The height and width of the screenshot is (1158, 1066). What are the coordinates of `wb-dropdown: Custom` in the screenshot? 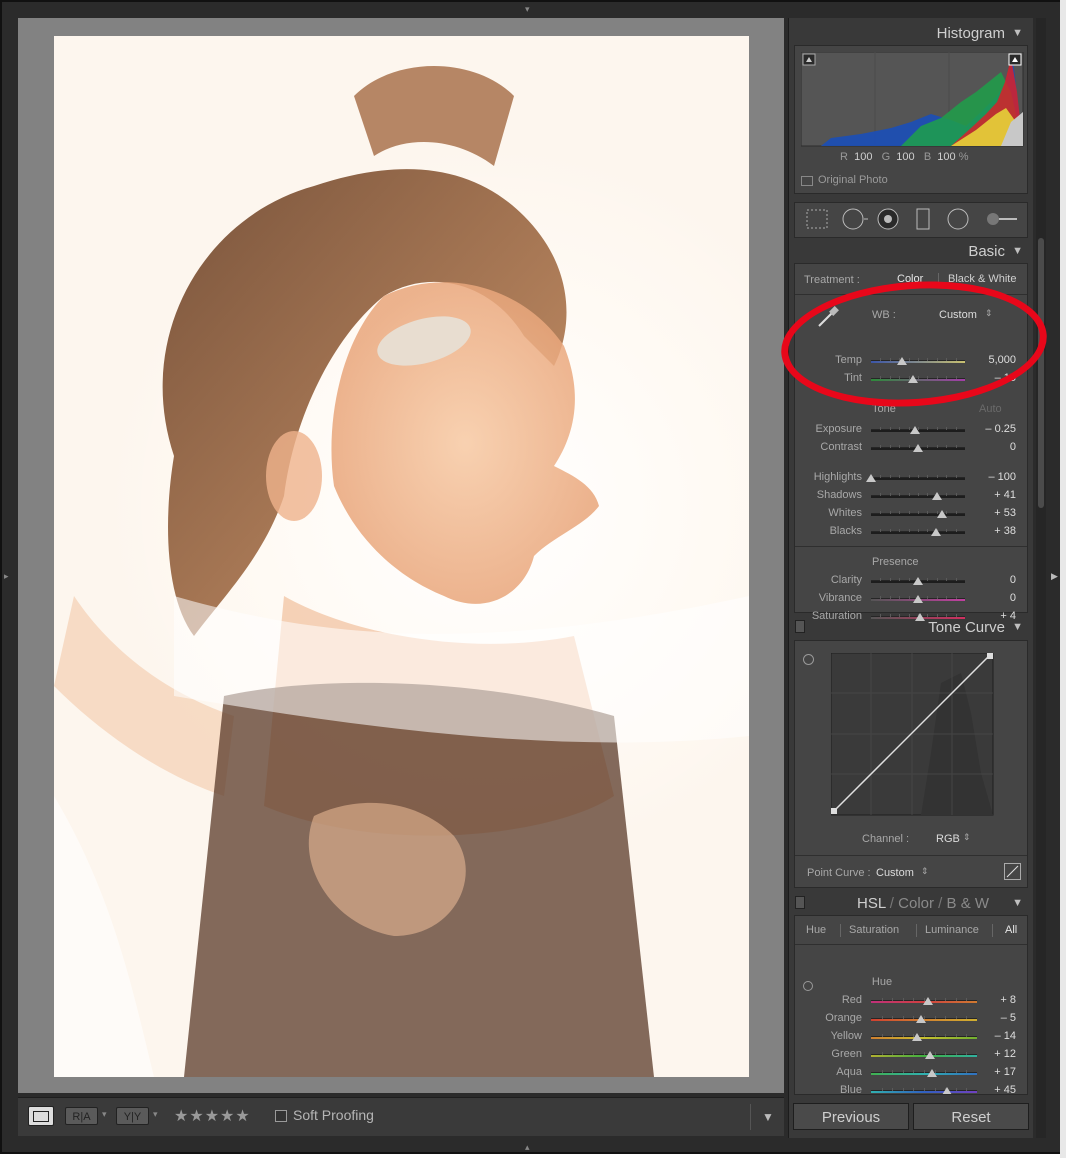 It's located at (958, 315).